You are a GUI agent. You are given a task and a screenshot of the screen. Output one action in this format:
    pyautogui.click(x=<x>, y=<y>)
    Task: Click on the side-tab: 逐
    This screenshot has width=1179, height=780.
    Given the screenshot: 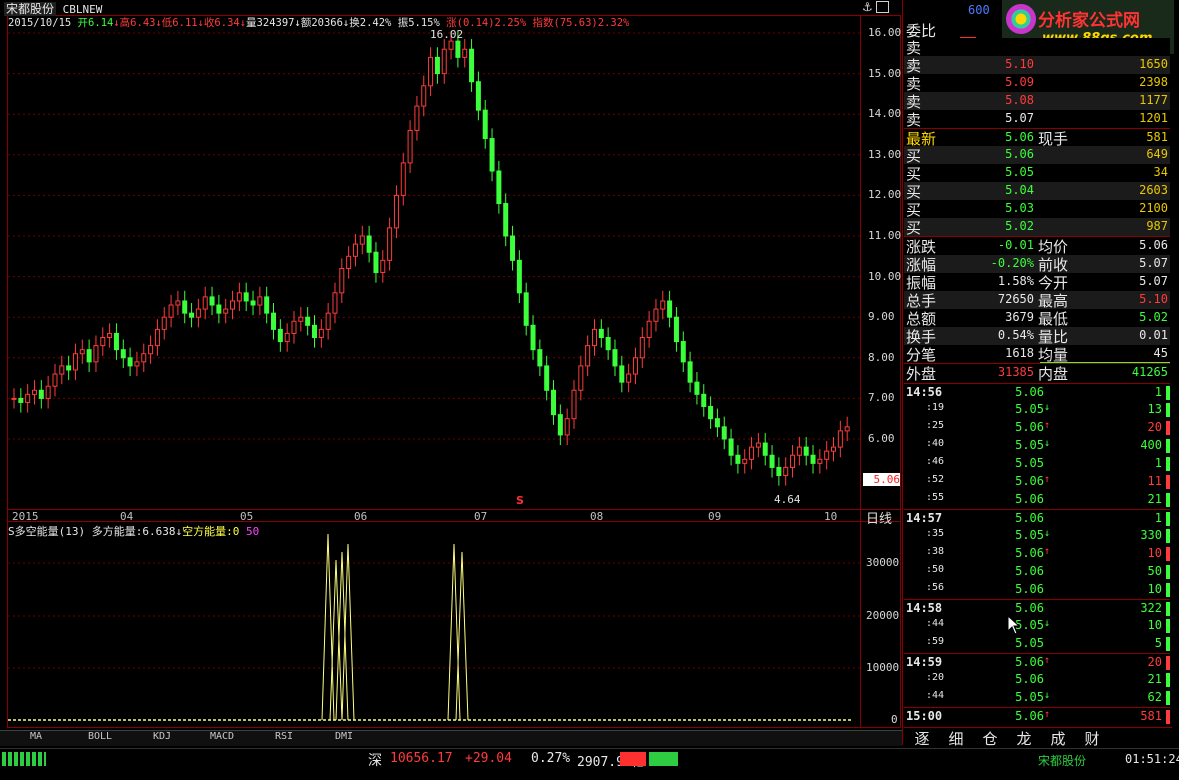 What is the action you would take?
    pyautogui.click(x=922, y=738)
    